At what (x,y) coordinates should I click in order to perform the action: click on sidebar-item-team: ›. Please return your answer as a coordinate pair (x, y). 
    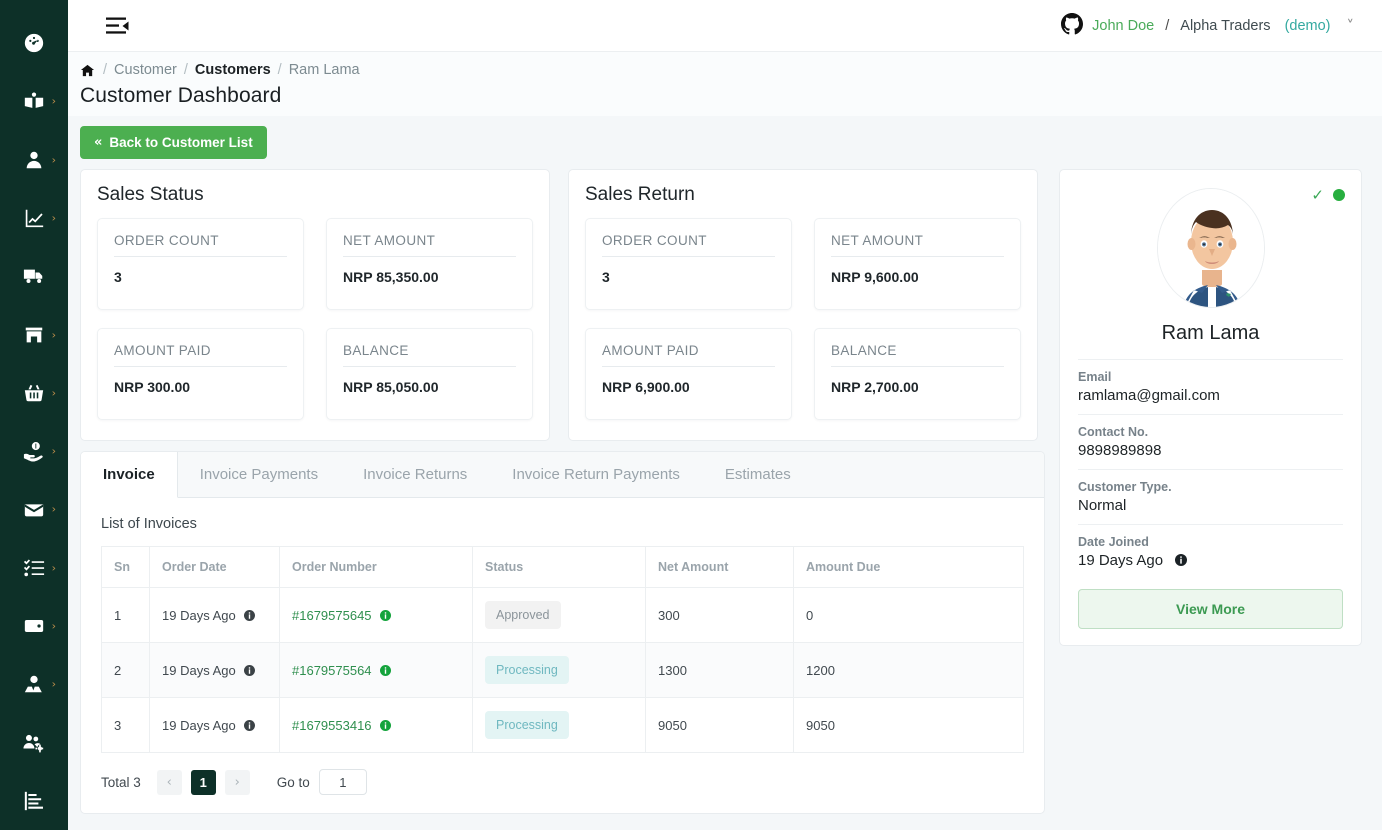
    Looking at the image, I should click on (34, 684).